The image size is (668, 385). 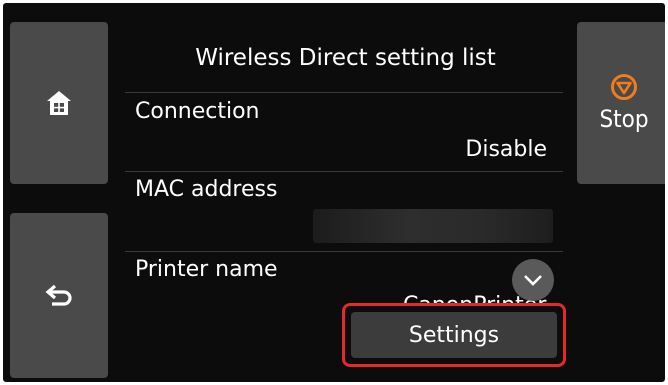 I want to click on settings-button: Settings, so click(x=454, y=335).